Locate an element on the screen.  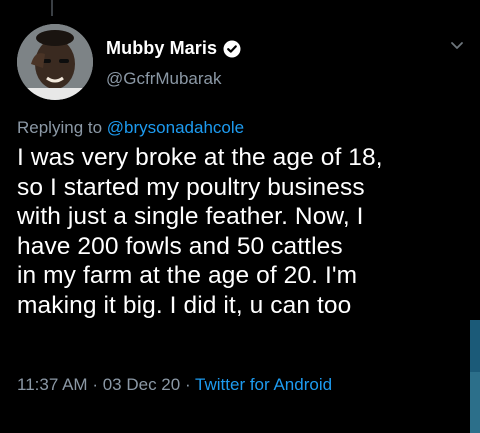
avatar is located at coordinates (55, 62).